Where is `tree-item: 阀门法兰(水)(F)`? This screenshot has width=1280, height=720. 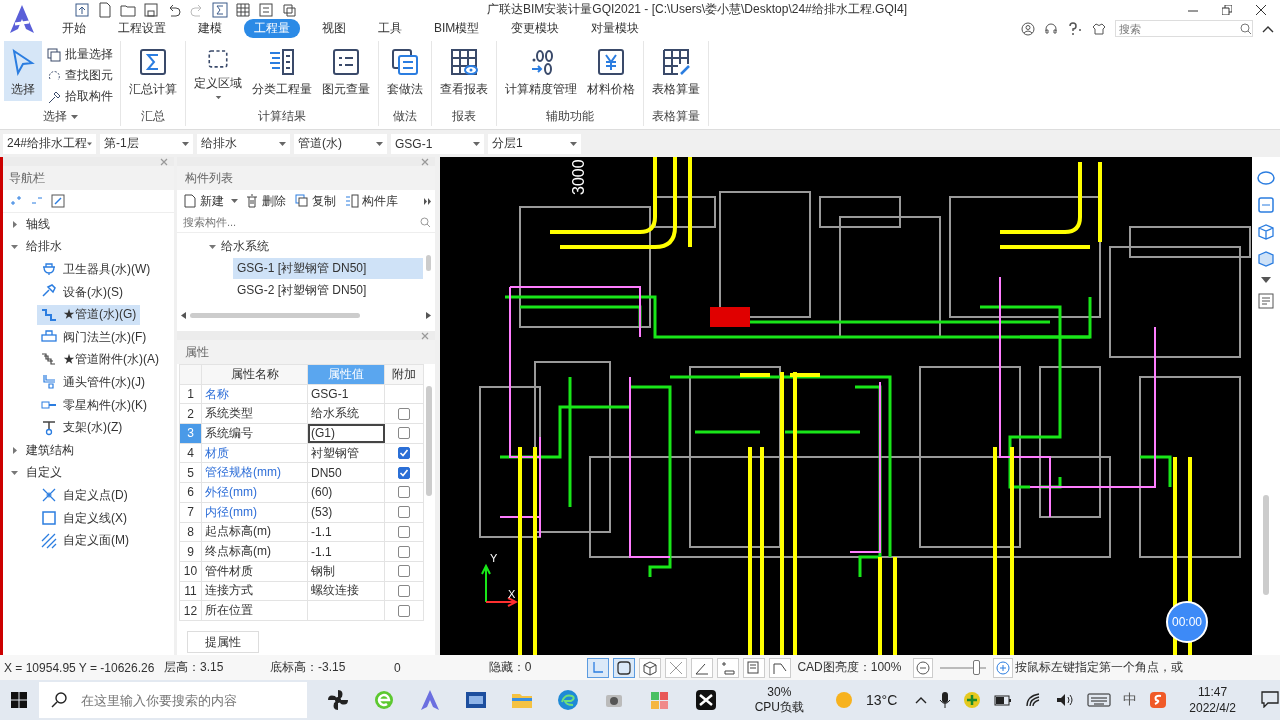
tree-item: 阀门法兰(水)(F) is located at coordinates (94, 337).